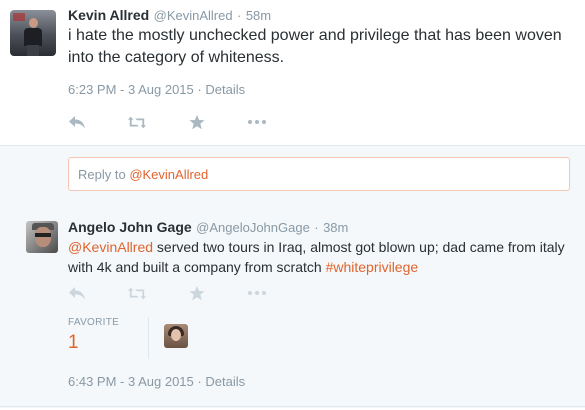 The height and width of the screenshot is (410, 585). Describe the element at coordinates (33, 23) in the screenshot. I see `avatar-figure-head` at that location.